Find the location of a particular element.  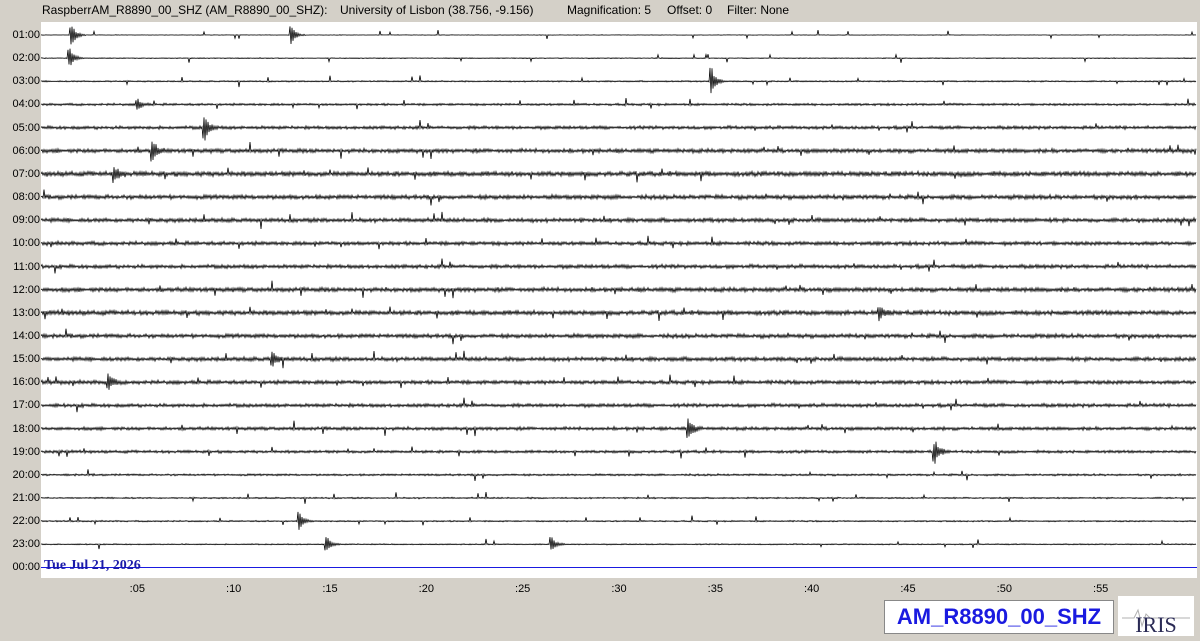

x-tick-label: :45 is located at coordinates (908, 589).